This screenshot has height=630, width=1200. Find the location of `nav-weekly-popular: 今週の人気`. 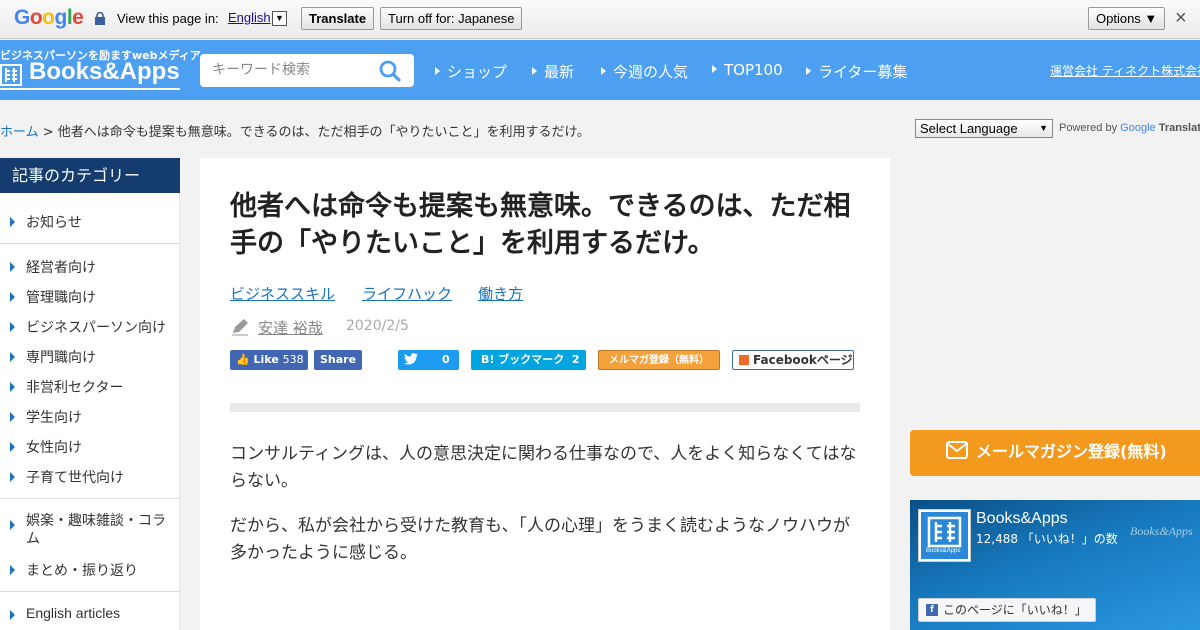

nav-weekly-popular: 今週の人気 is located at coordinates (644, 71).